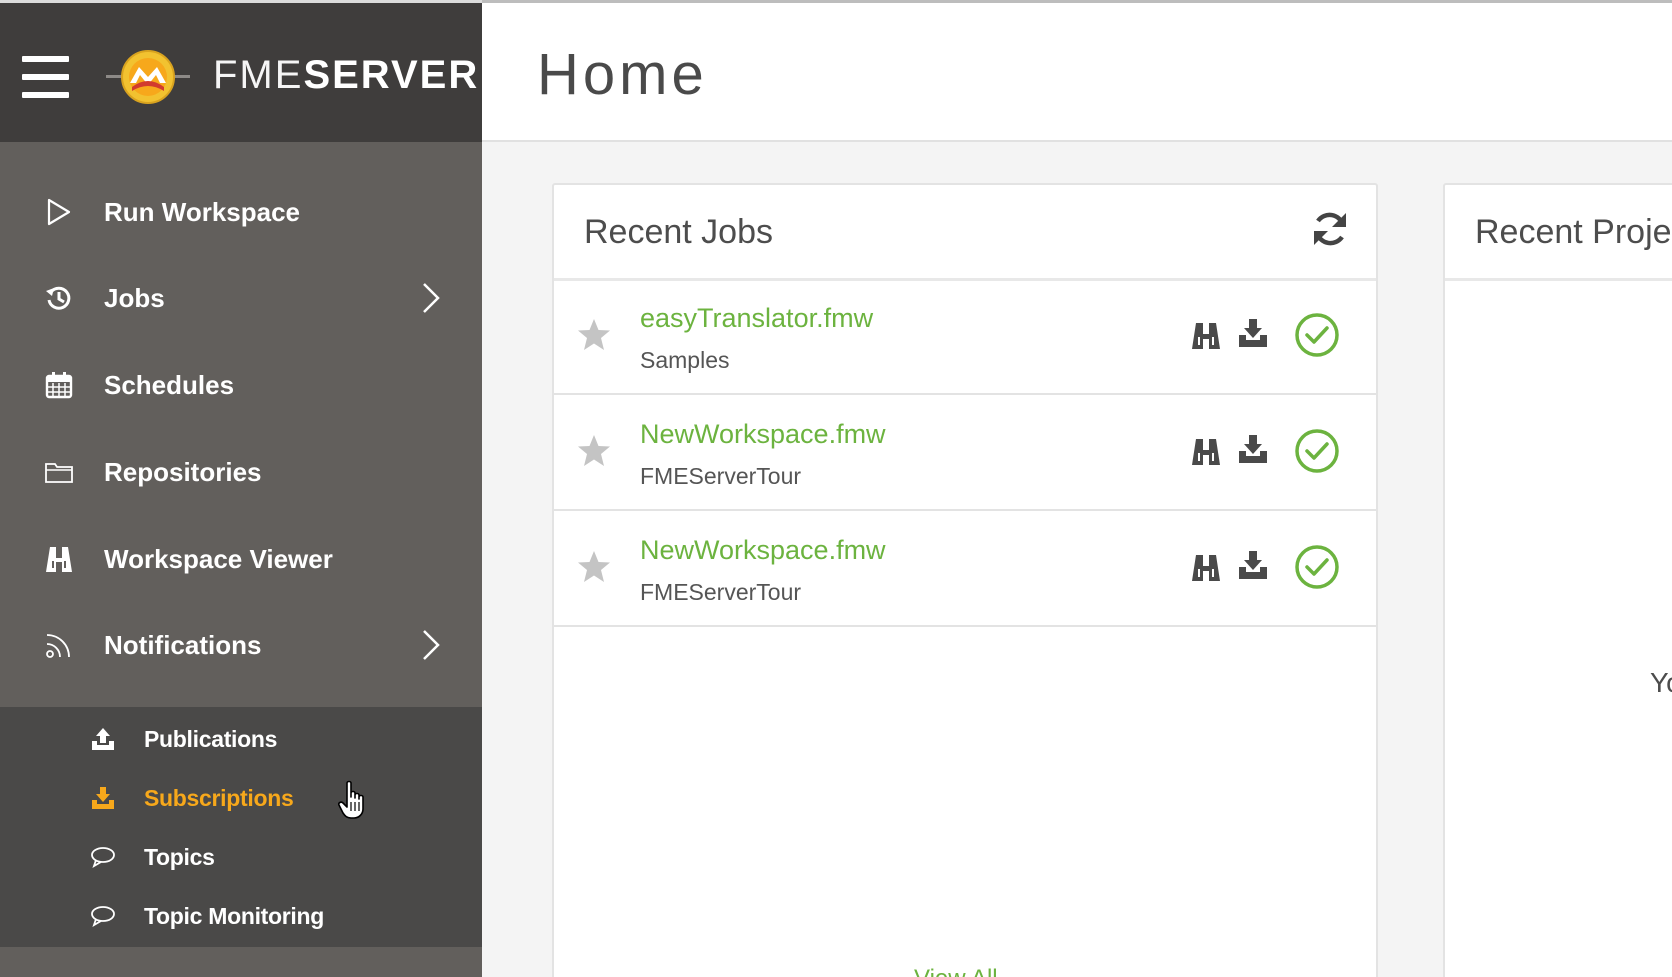 This screenshot has height=977, width=1672. What do you see at coordinates (258, 75) in the screenshot?
I see `brand-light: FME` at bounding box center [258, 75].